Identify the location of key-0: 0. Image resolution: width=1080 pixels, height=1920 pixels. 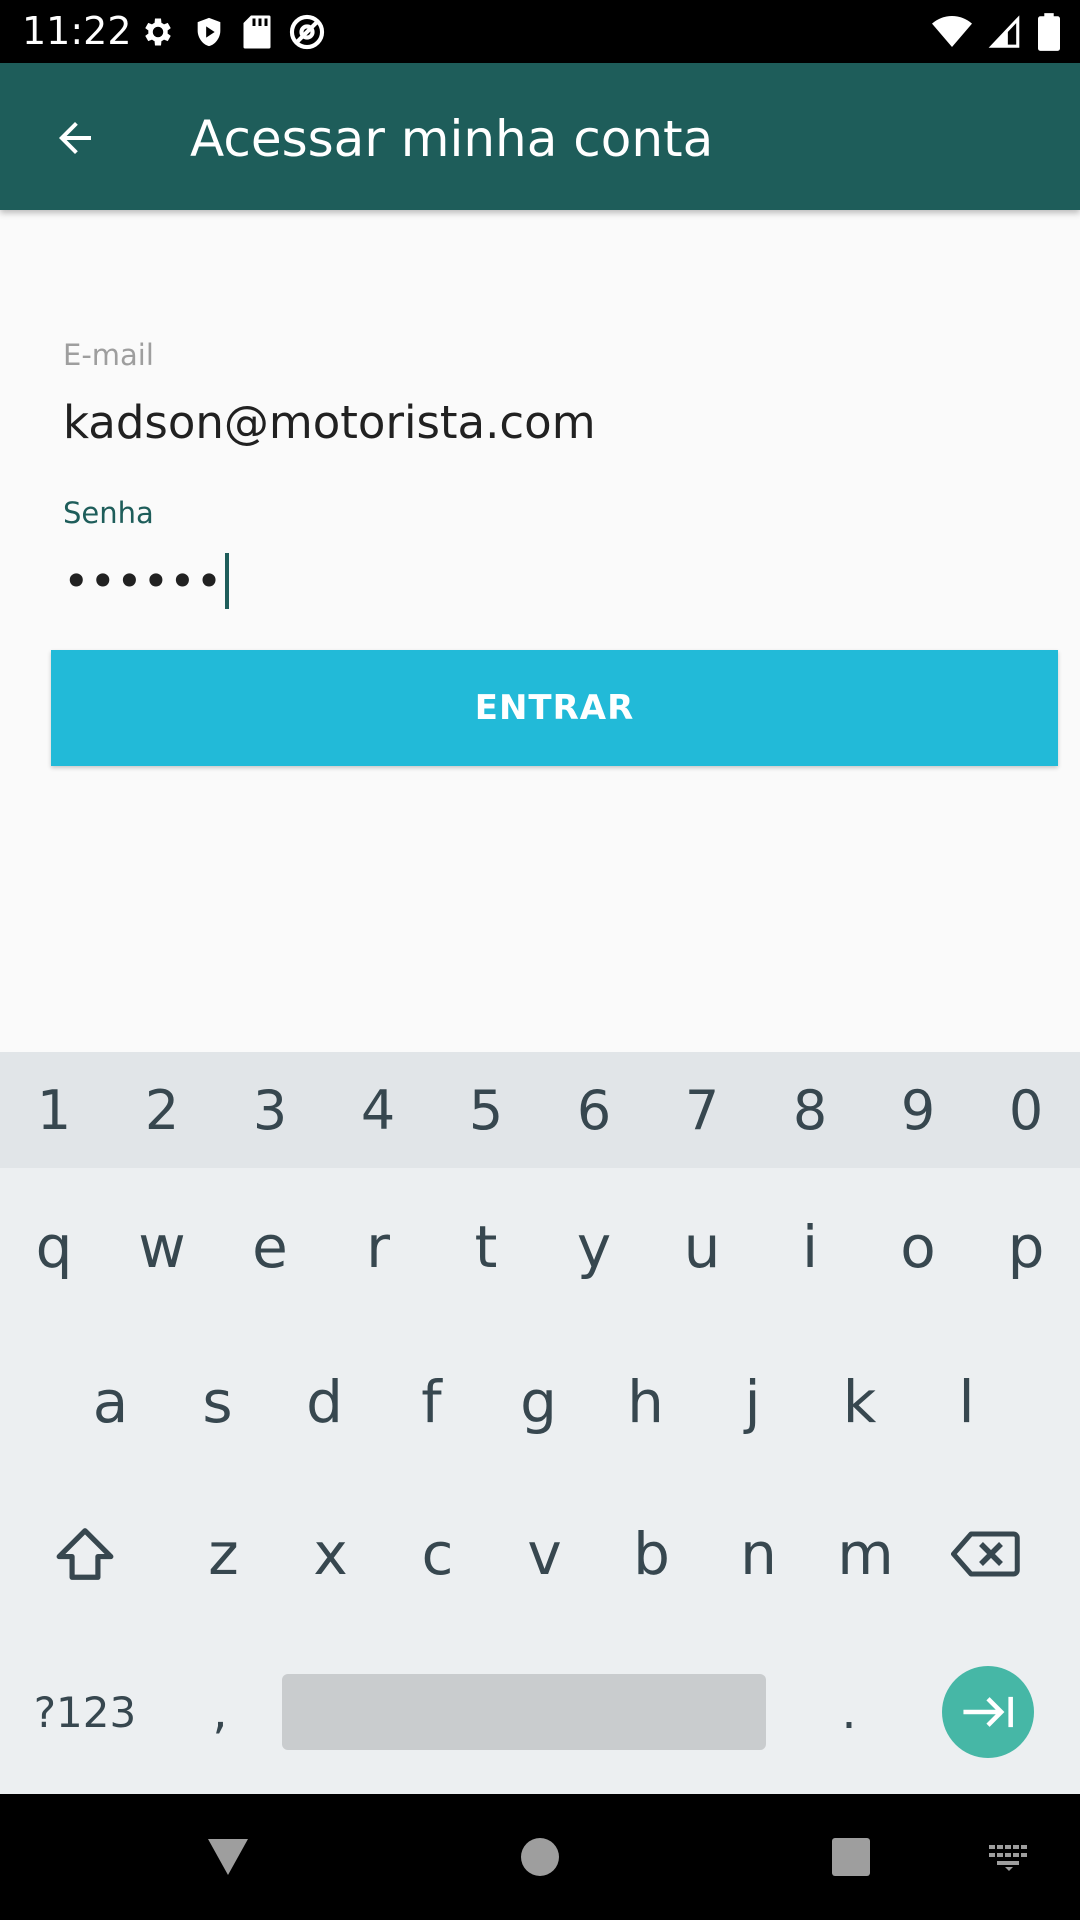
(1026, 1110).